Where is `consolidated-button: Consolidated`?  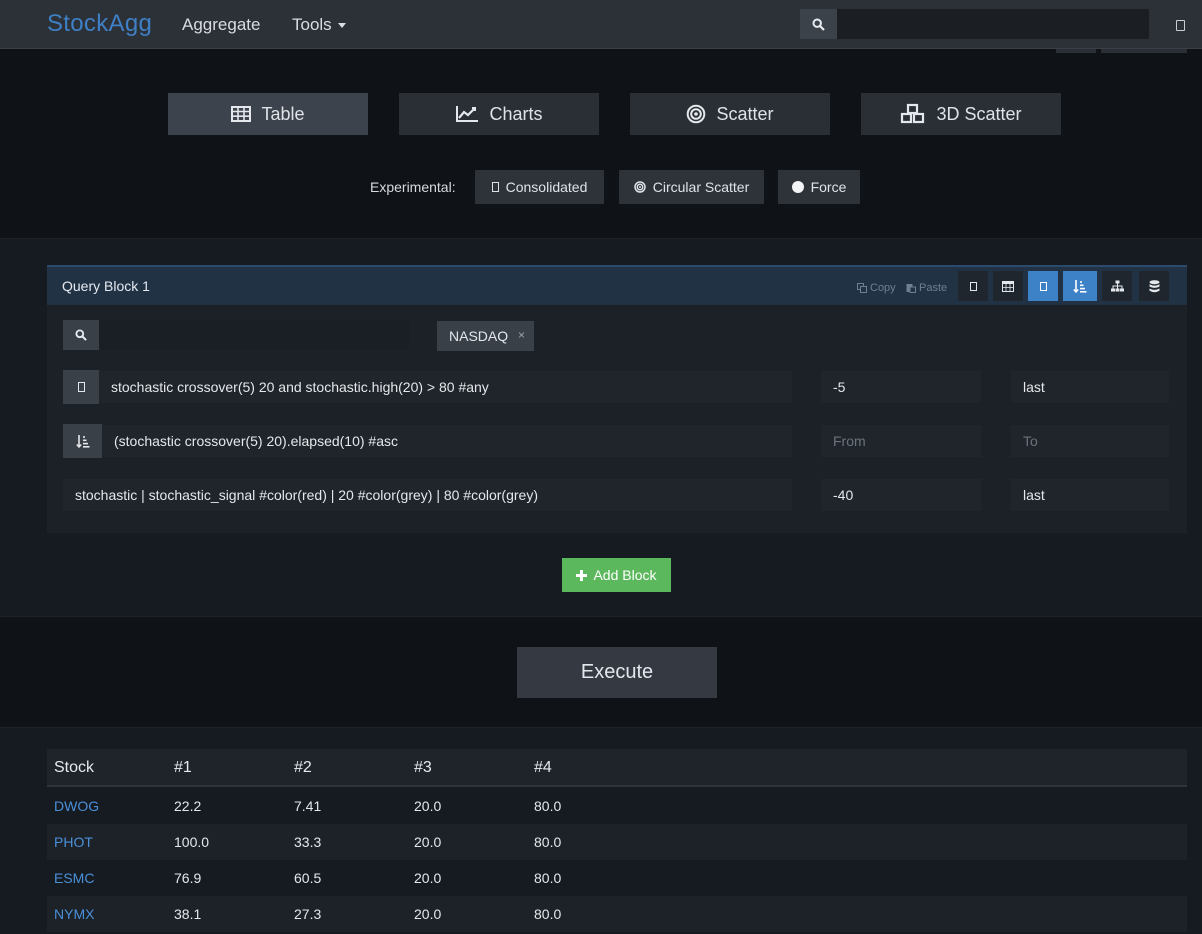 consolidated-button: Consolidated is located at coordinates (539, 187).